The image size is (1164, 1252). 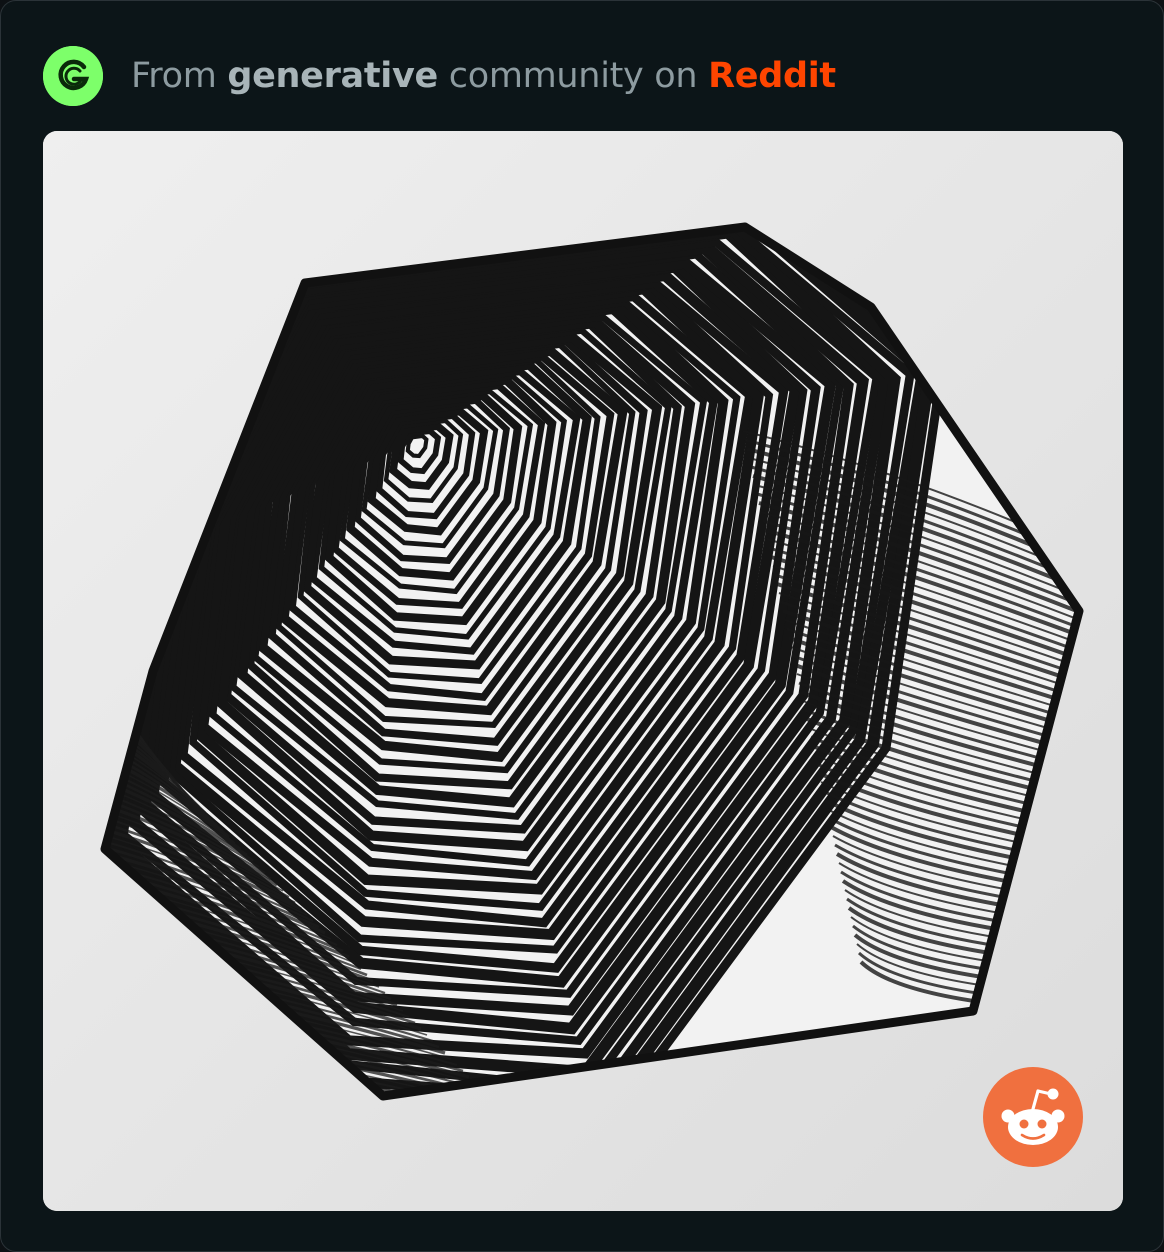 I want to click on community-link: generative, so click(x=332, y=76).